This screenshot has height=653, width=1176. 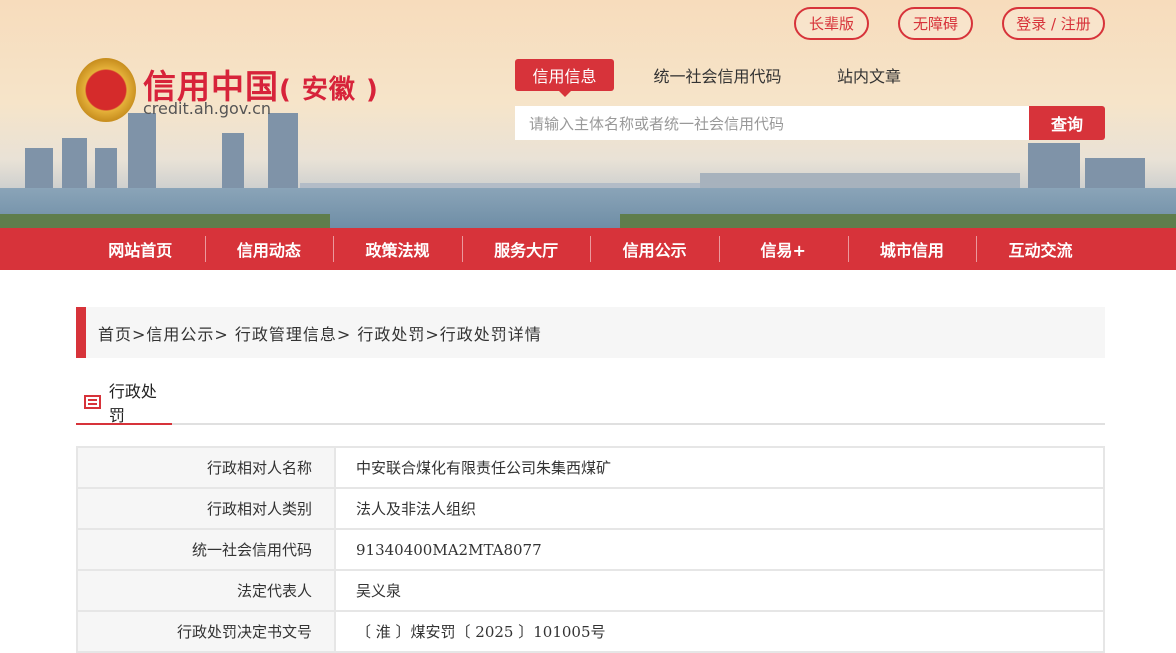 What do you see at coordinates (207, 108) in the screenshot?
I see `site-url: credit.ah.gov.cn` at bounding box center [207, 108].